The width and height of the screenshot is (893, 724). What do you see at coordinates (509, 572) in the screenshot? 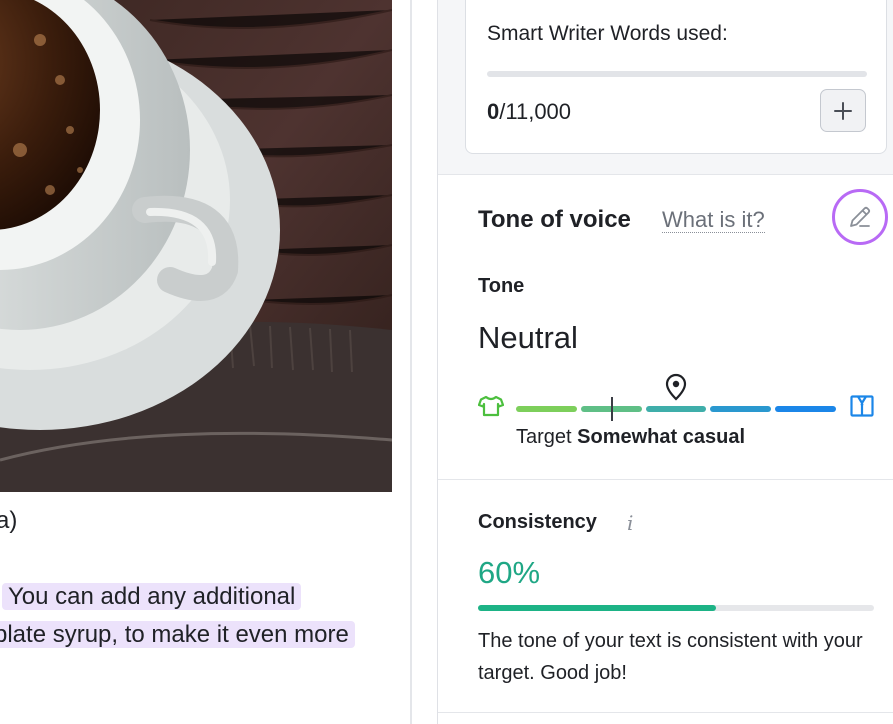
I see `consistency-value: 60%` at bounding box center [509, 572].